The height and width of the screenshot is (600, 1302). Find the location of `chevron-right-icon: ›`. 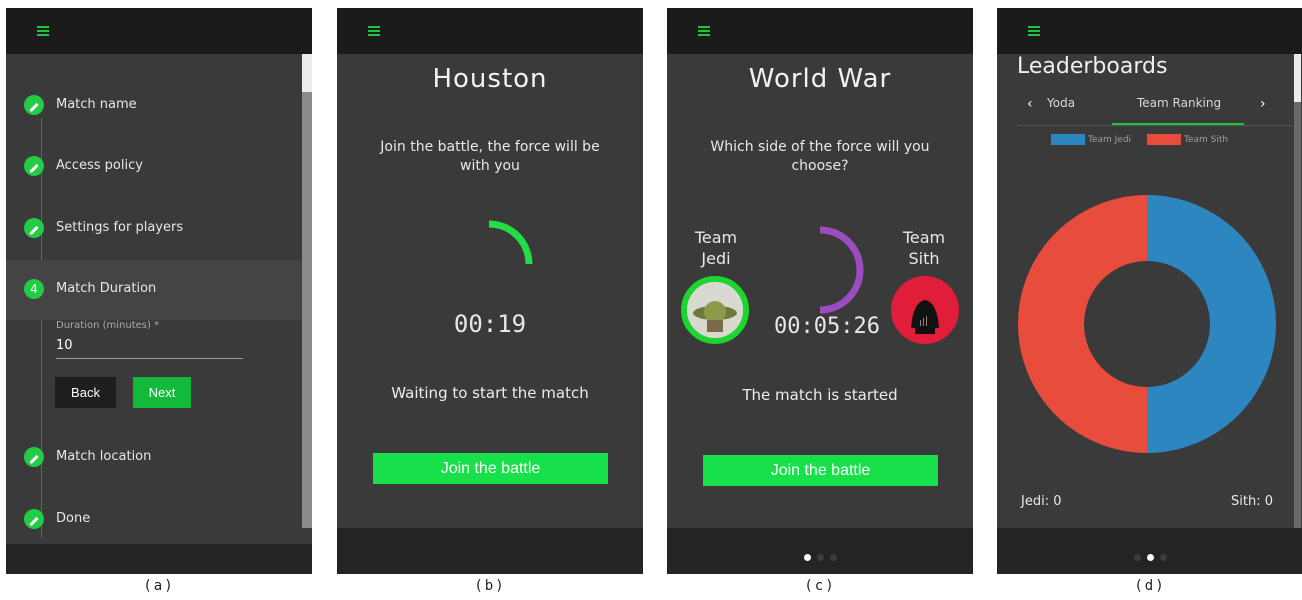

chevron-right-icon: › is located at coordinates (1263, 104).